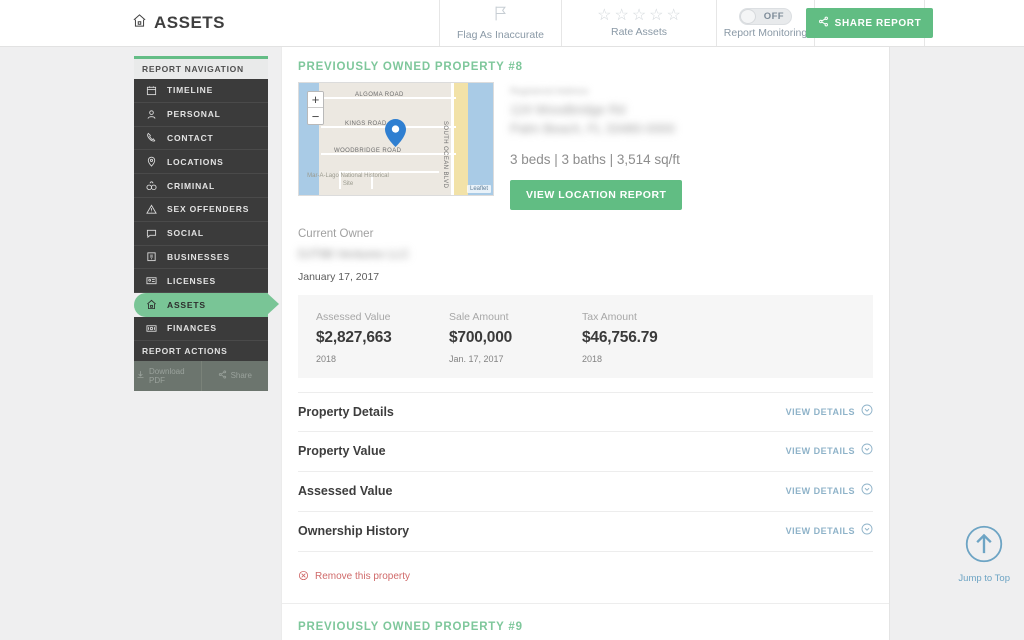  What do you see at coordinates (345, 491) in the screenshot?
I see `accordion-title: Assessed Value` at bounding box center [345, 491].